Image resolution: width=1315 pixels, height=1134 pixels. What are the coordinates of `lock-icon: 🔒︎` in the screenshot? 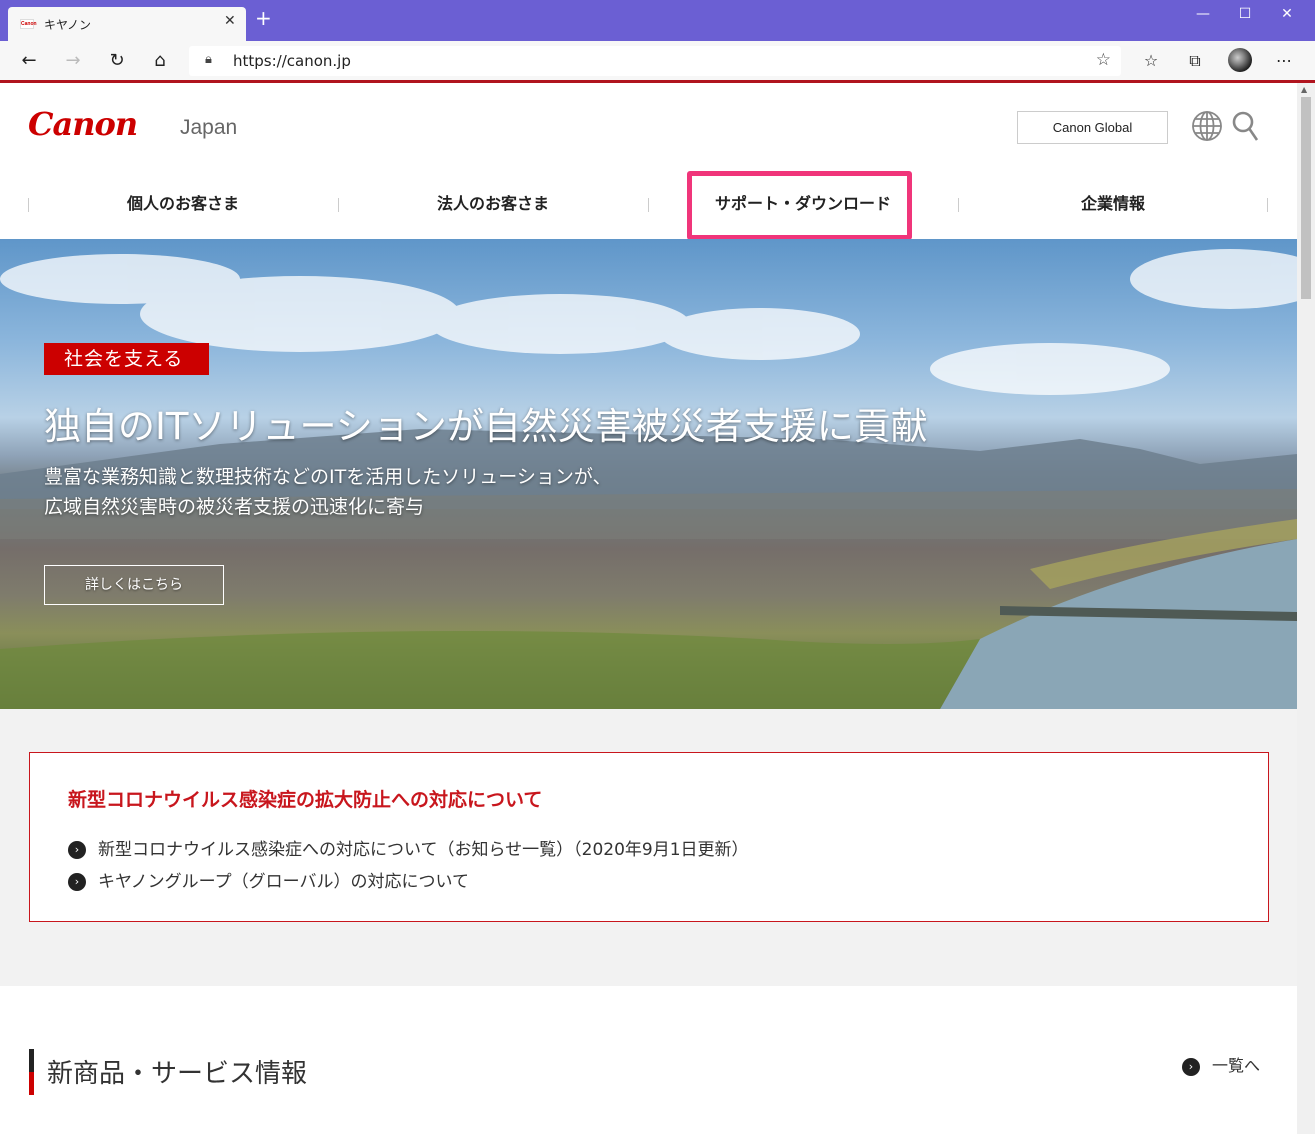 It's located at (208, 59).